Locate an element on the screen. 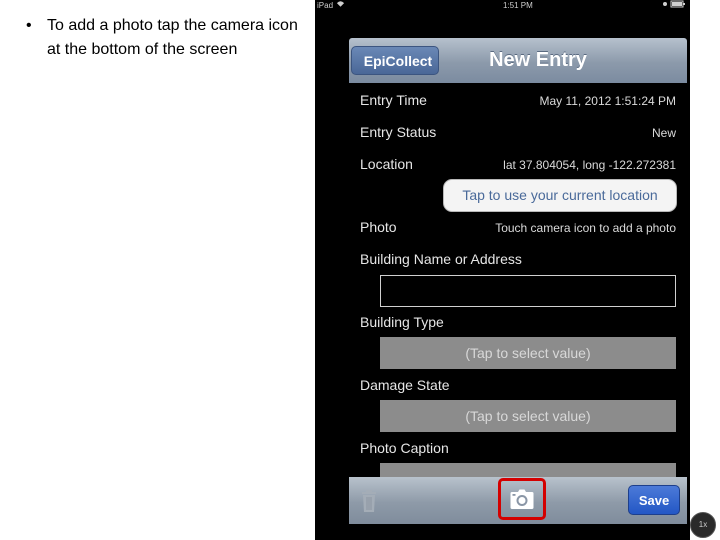 The height and width of the screenshot is (540, 720). location-value: lat 37.804054, long -122.272381 is located at coordinates (589, 165).